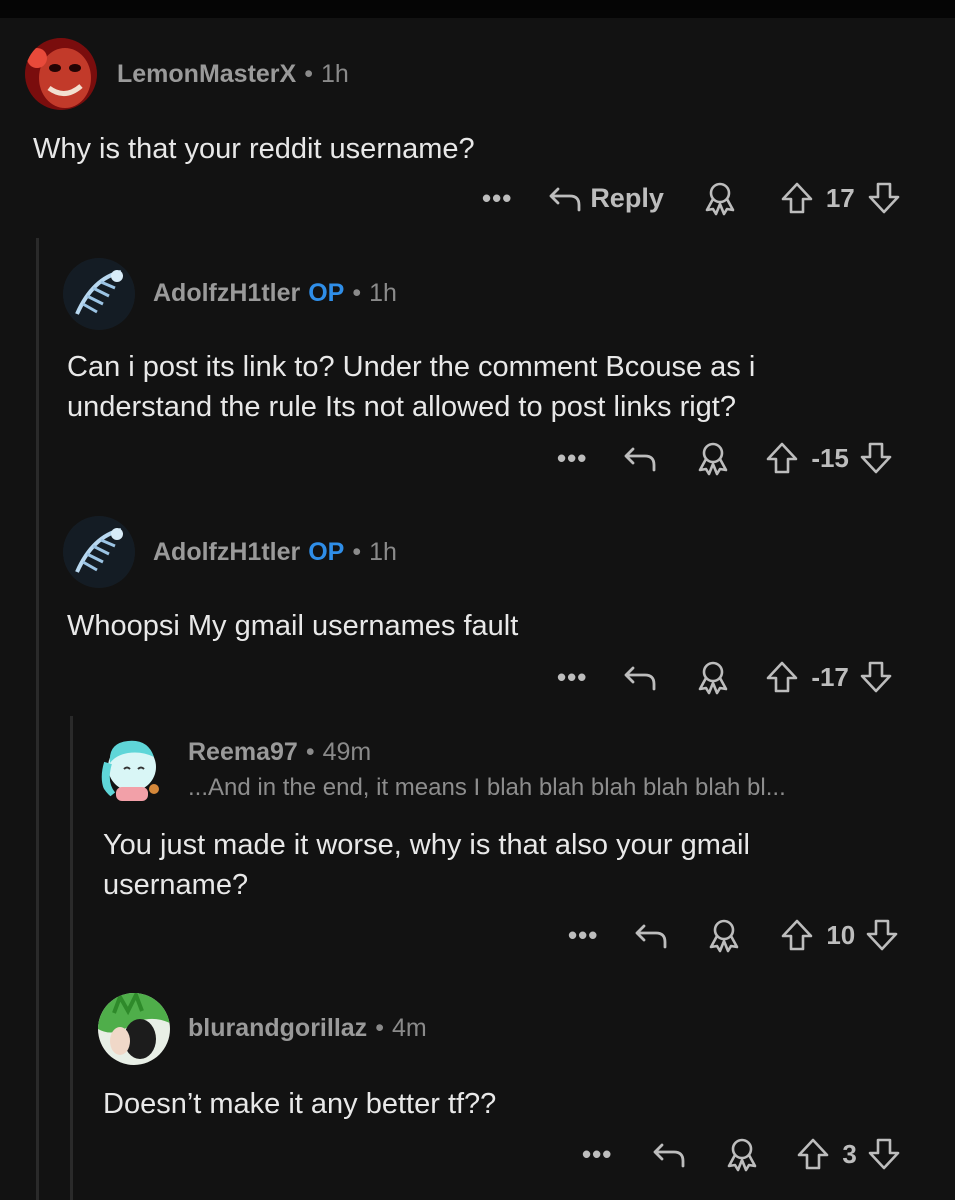 The image size is (955, 1200). I want to click on timestamp: 4m, so click(409, 1028).